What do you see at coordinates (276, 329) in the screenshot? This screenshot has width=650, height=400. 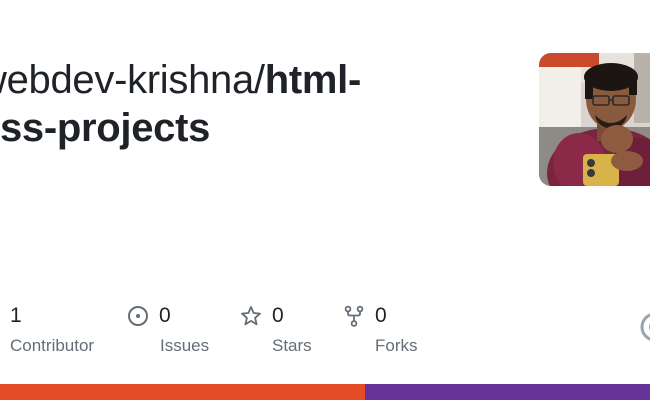 I see `stars-stat: 0 Stars` at bounding box center [276, 329].